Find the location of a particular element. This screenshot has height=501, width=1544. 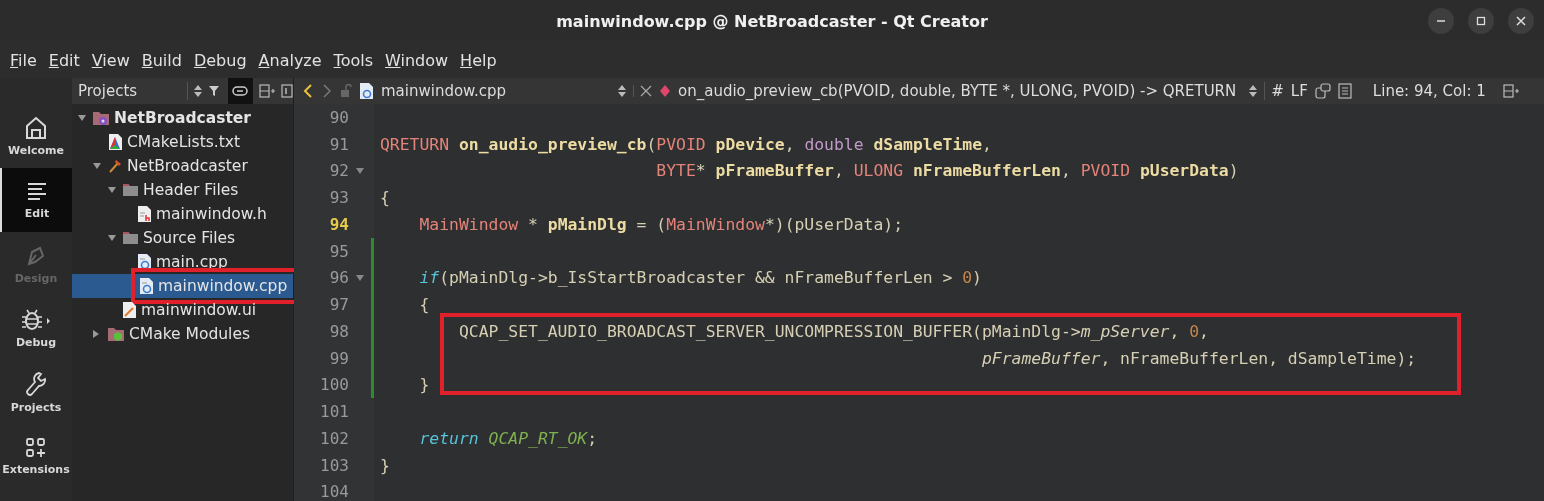

cursor-position: Line: 94, Col: 1 is located at coordinates (1429, 91).